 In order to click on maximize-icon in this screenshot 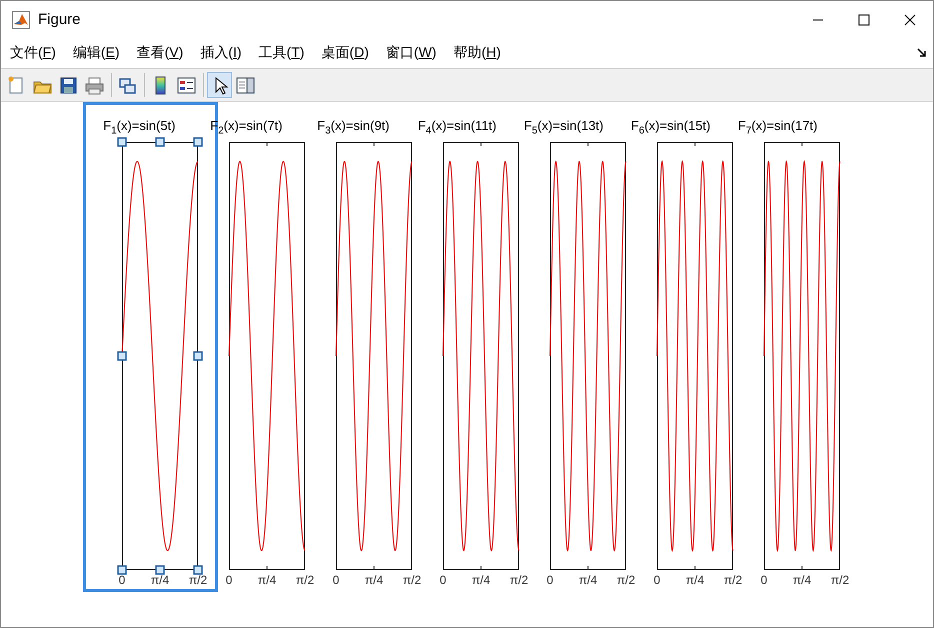, I will do `click(864, 20)`.